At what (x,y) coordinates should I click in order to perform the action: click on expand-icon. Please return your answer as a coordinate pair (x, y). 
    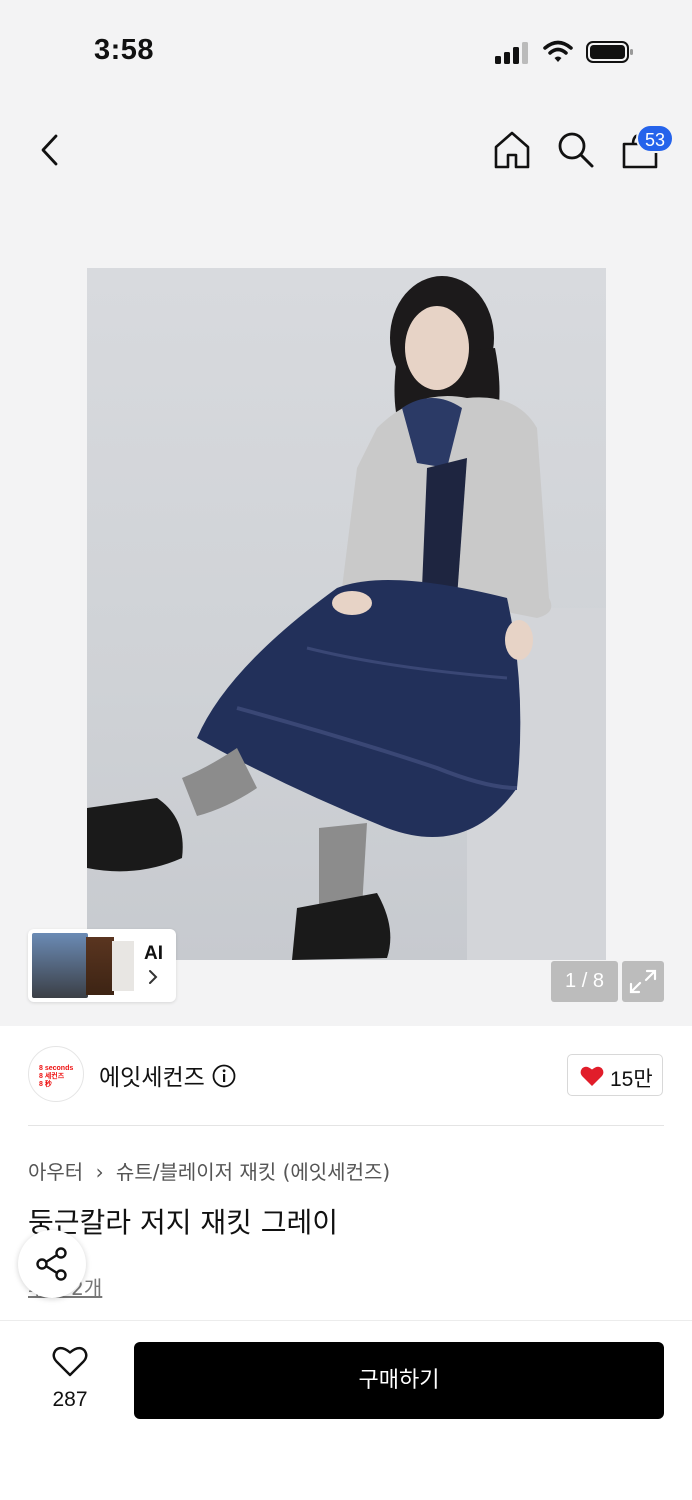
    Looking at the image, I should click on (643, 981).